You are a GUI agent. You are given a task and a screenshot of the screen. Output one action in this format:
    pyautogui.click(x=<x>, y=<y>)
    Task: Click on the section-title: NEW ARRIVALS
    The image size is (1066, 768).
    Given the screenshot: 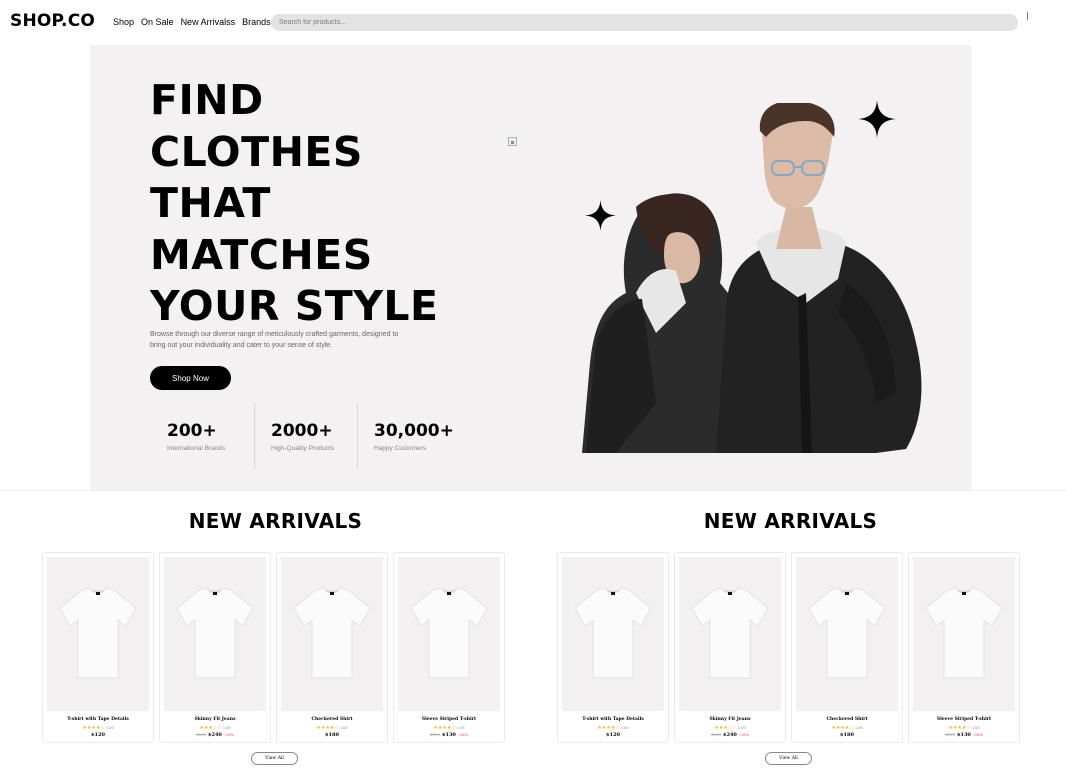 What is the action you would take?
    pyautogui.click(x=790, y=521)
    